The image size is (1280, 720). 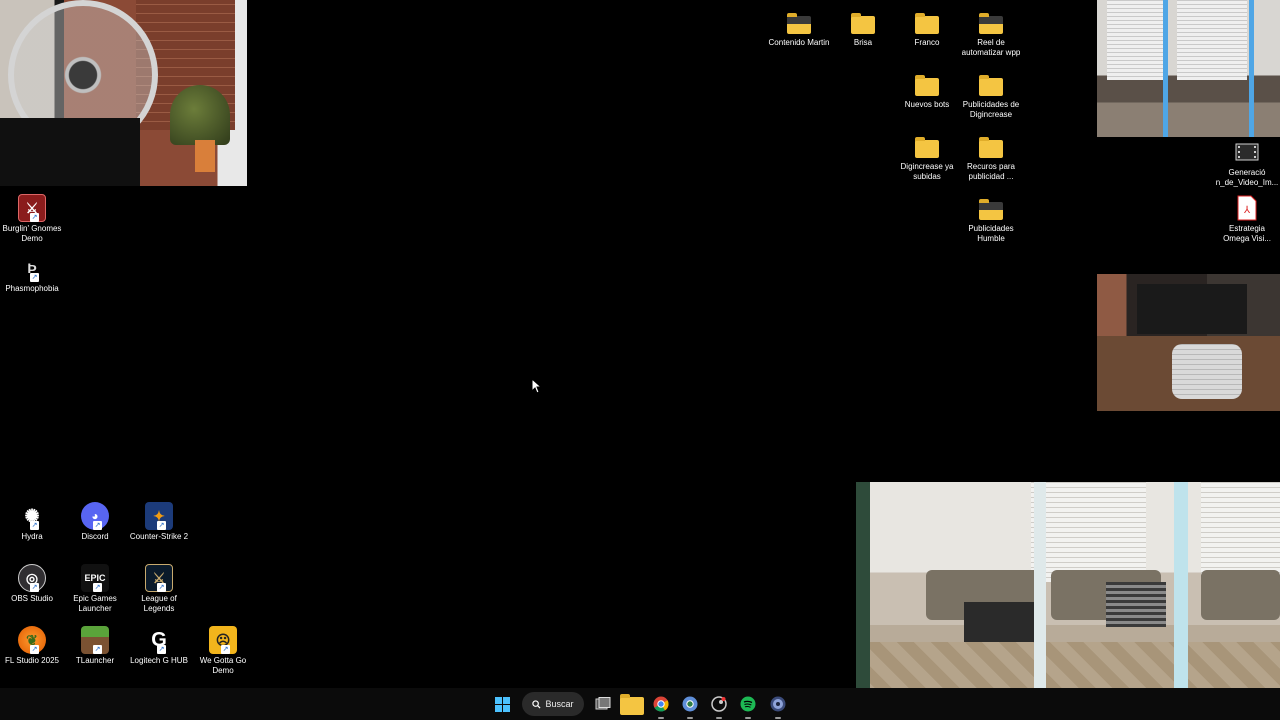 I want to click on desktop-icon-label: We Gotta Go Demo, so click(x=223, y=665).